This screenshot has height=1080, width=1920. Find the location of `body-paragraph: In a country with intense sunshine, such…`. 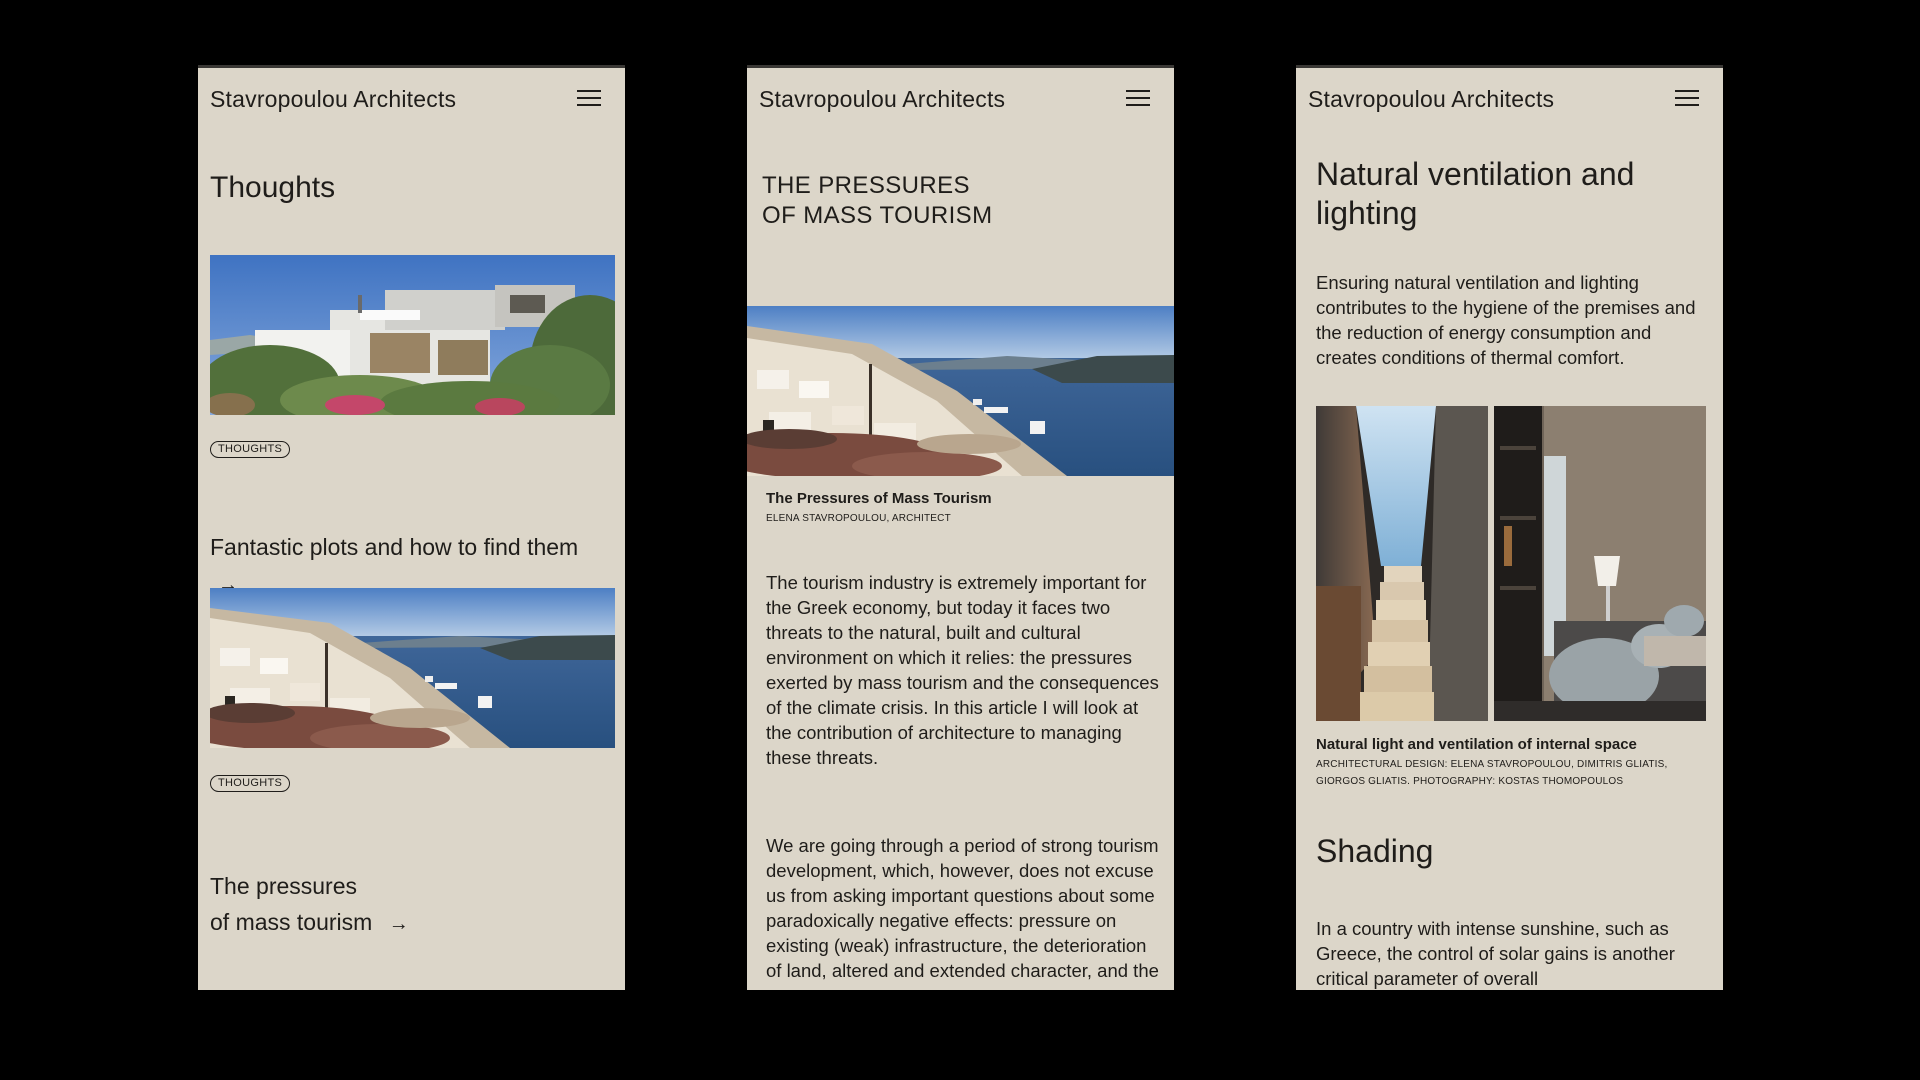

body-paragraph: In a country with intense sunshine, such… is located at coordinates (1495, 953).